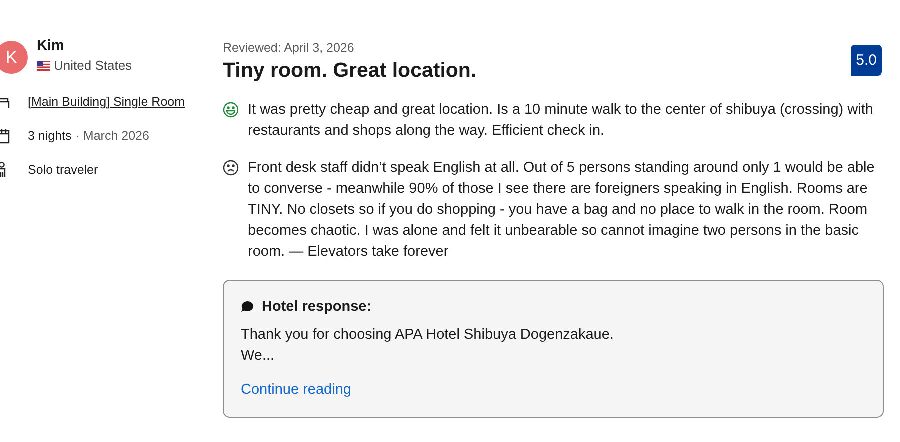 The height and width of the screenshot is (442, 900). Describe the element at coordinates (107, 102) in the screenshot. I see `room-link: [Main Building] Single Room` at that location.